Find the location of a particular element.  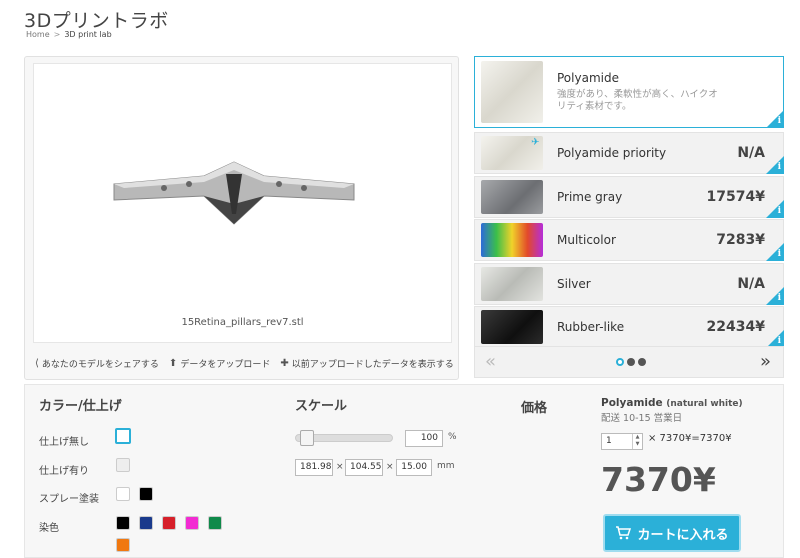

material-price: 7283¥ is located at coordinates (740, 240).